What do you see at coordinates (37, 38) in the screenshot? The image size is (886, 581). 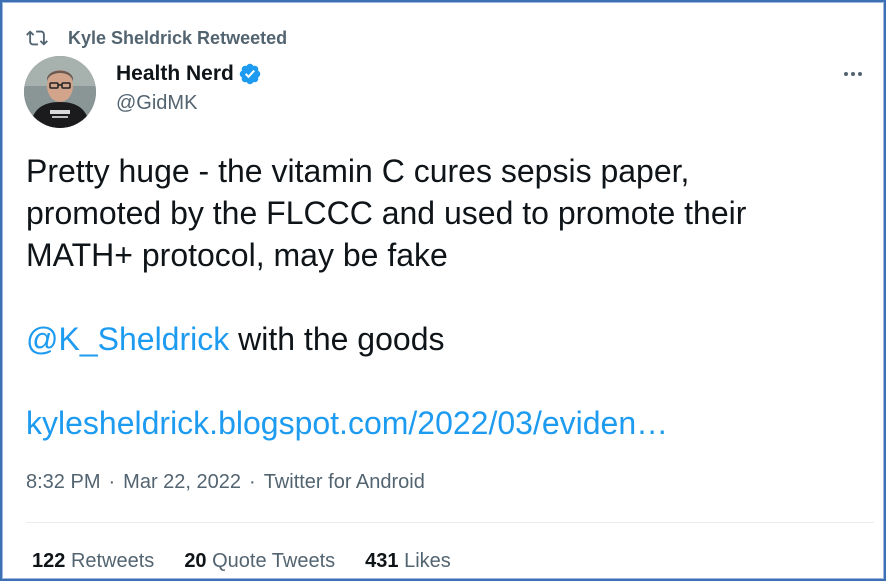 I see `retweet-icon` at bounding box center [37, 38].